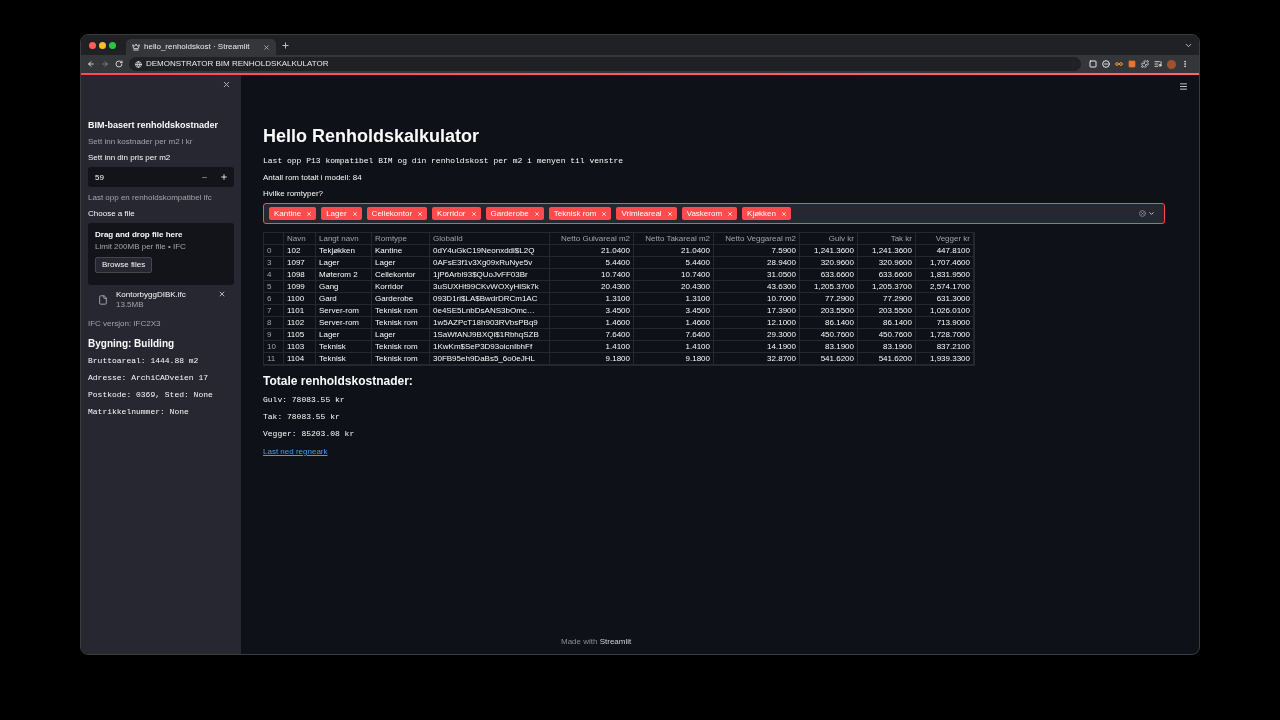  What do you see at coordinates (151, 295) in the screenshot?
I see `file-name: KontorbyggDIBK.ifc` at bounding box center [151, 295].